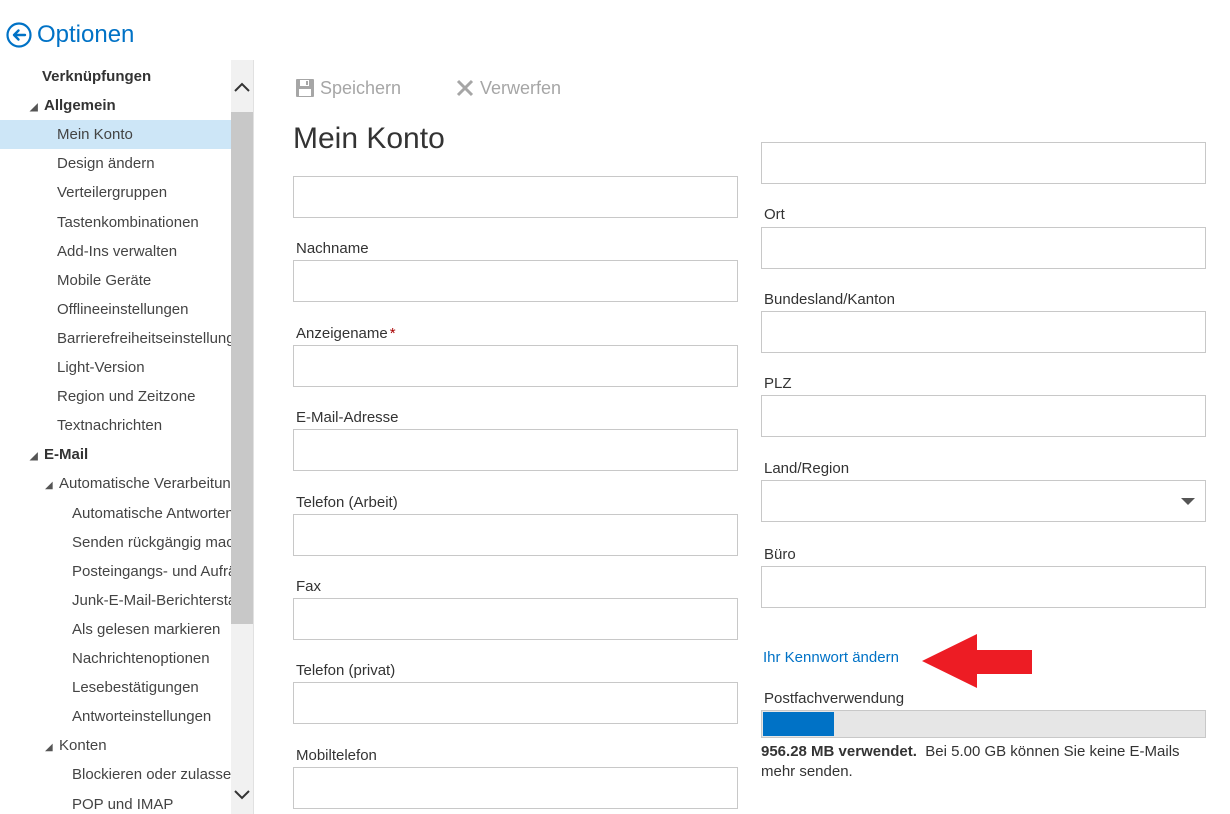  What do you see at coordinates (515, 703) in the screenshot?
I see `home-phone-field` at bounding box center [515, 703].